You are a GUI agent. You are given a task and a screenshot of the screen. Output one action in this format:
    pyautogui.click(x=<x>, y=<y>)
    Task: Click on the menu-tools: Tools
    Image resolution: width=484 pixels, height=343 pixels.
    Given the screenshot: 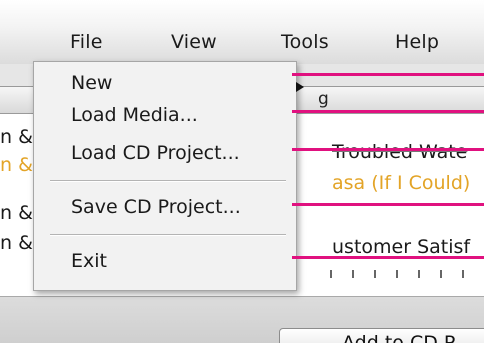 What is the action you would take?
    pyautogui.click(x=305, y=42)
    